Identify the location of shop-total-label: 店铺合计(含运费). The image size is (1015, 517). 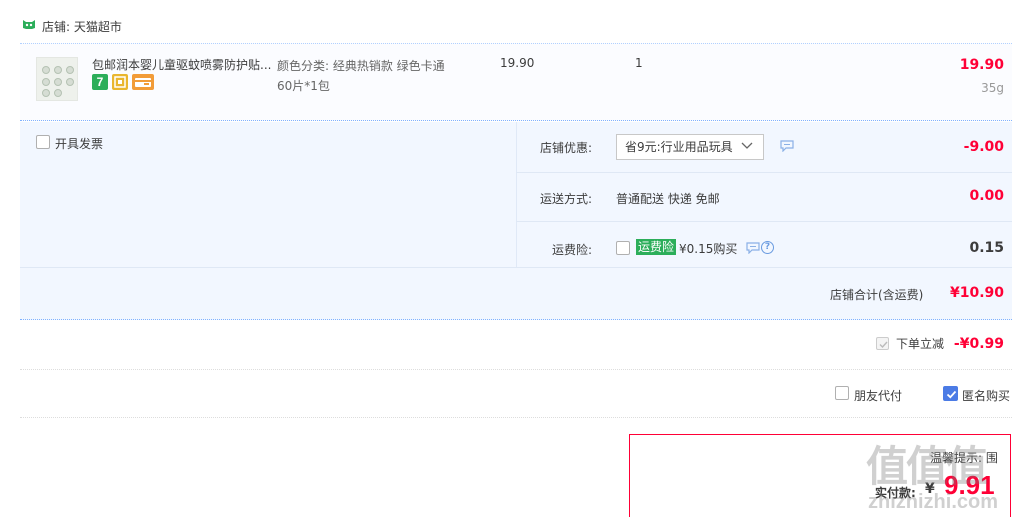
(877, 295).